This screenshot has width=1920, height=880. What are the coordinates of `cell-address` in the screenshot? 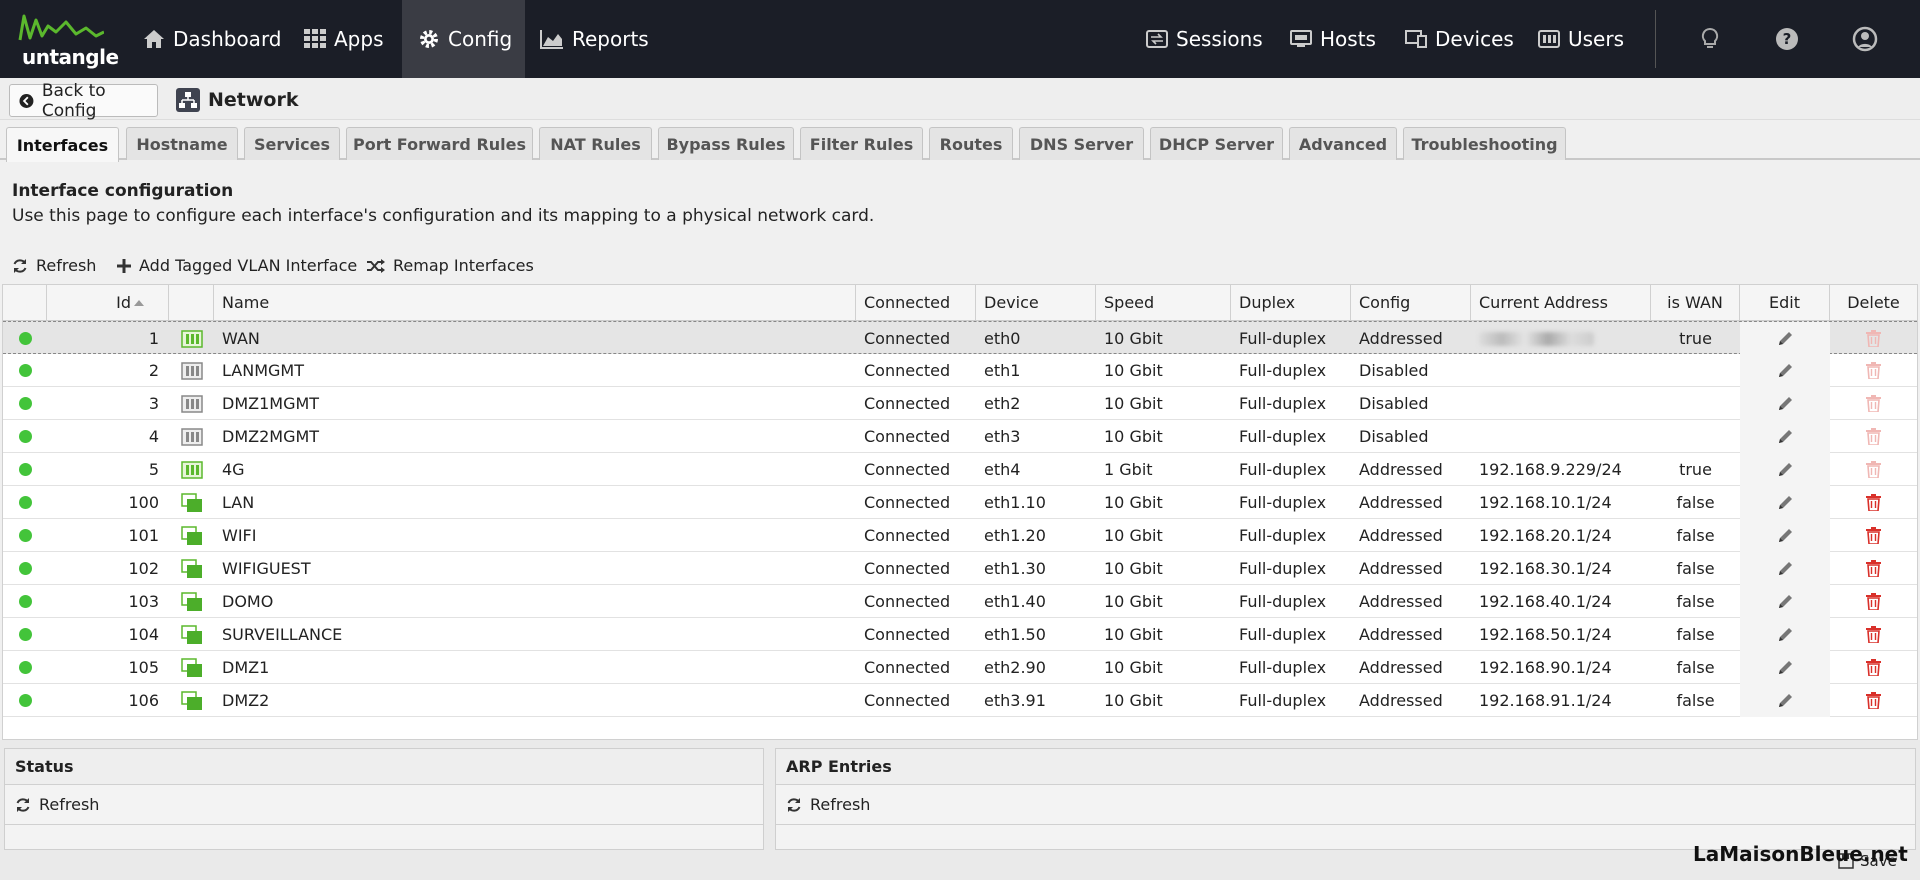 It's located at (1561, 370).